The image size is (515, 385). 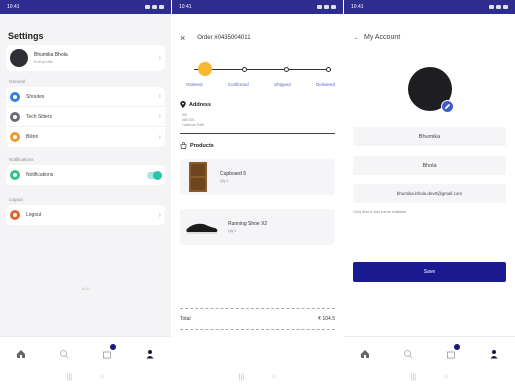 What do you see at coordinates (85, 117) in the screenshot?
I see `menu-item-tech-sitters: Tech Sitters ›` at bounding box center [85, 117].